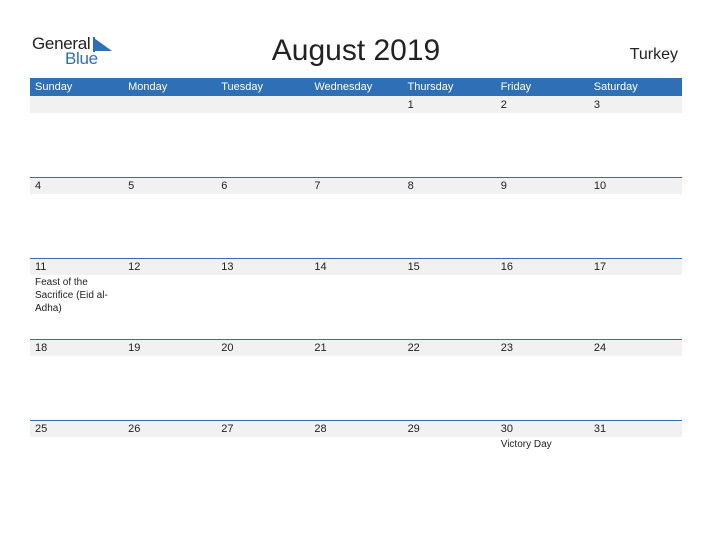 This screenshot has height=550, width=712. Describe the element at coordinates (503, 105) in the screenshot. I see `day-number: 2` at that location.